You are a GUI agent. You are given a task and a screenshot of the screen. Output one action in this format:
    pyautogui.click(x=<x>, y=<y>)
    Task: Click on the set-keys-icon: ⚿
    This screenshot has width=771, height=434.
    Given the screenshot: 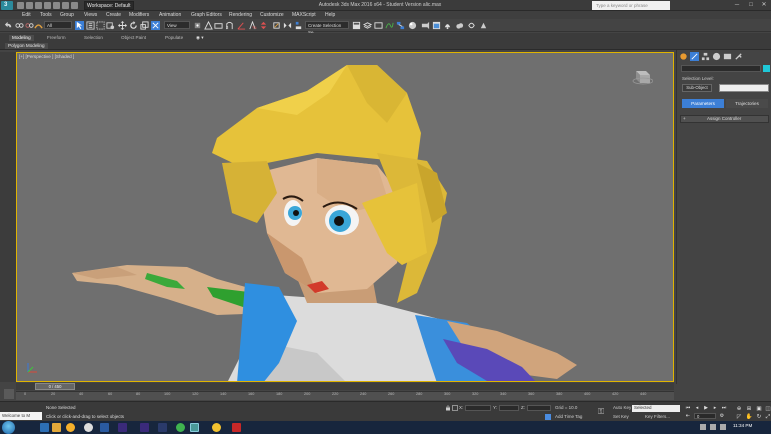 What is the action you would take?
    pyautogui.click(x=601, y=412)
    